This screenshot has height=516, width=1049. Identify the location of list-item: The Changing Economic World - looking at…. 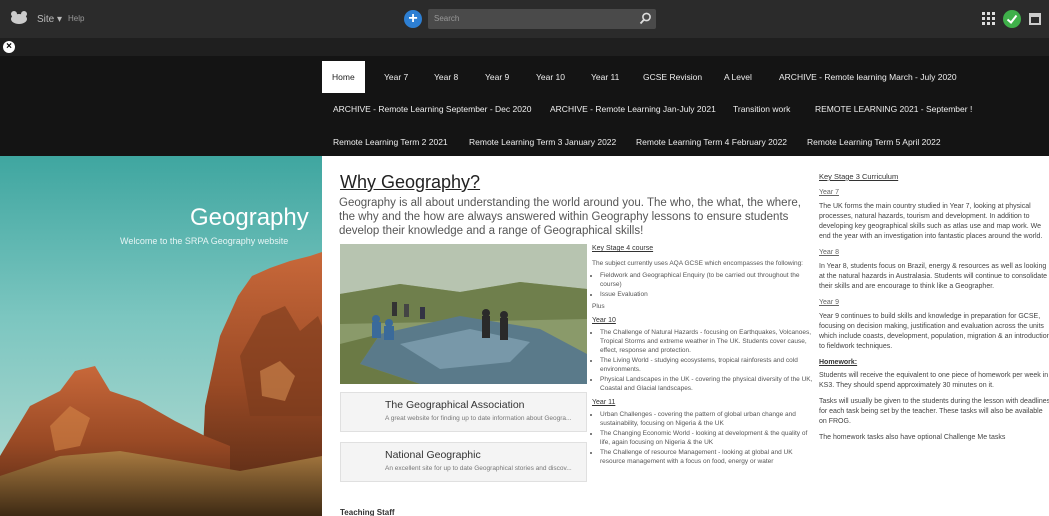
(707, 438).